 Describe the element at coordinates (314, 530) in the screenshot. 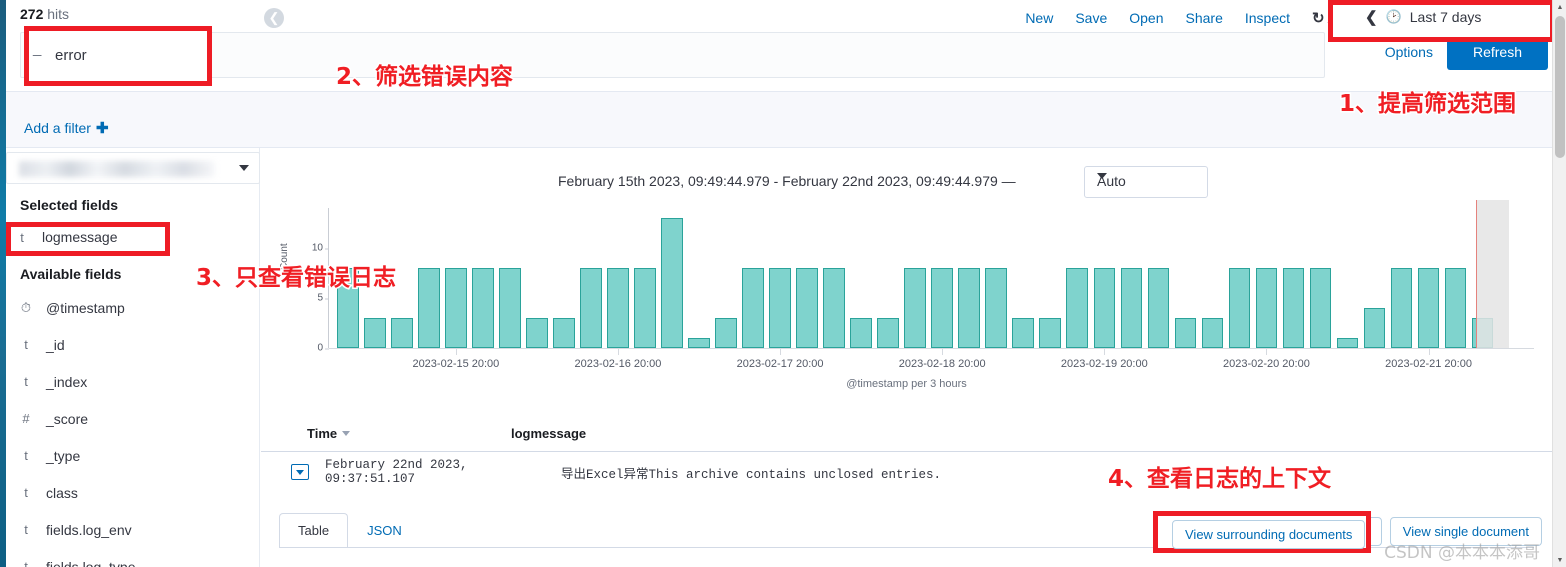

I see `tab-table: Table` at that location.